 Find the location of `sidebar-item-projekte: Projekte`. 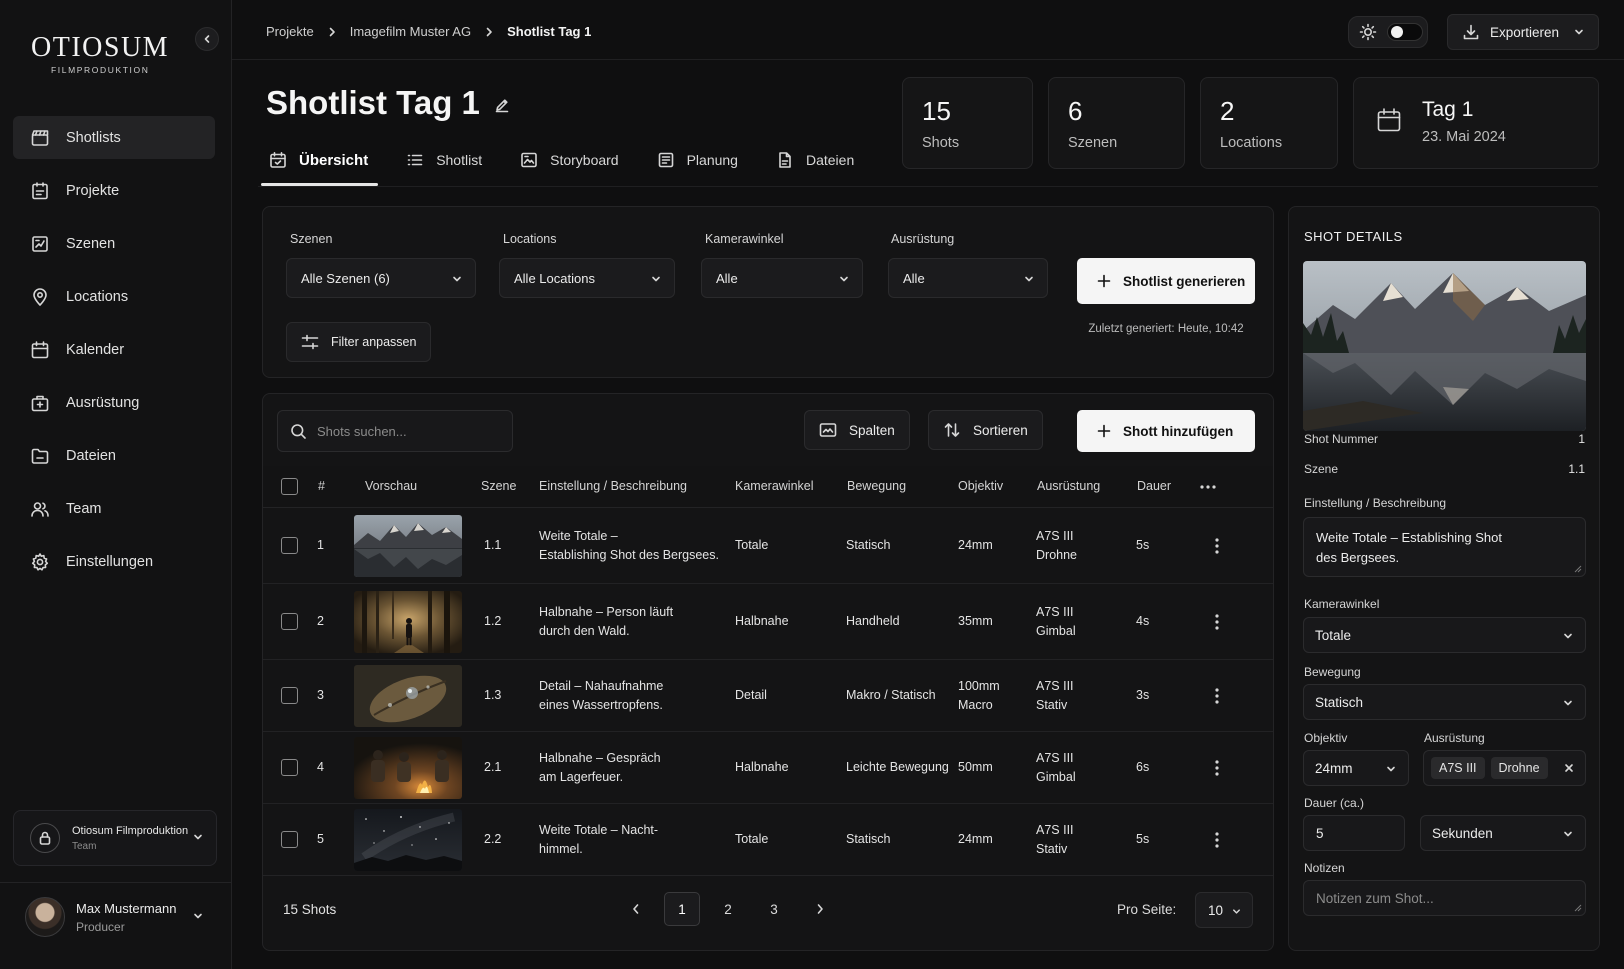

sidebar-item-projekte: Projekte is located at coordinates (114, 190).